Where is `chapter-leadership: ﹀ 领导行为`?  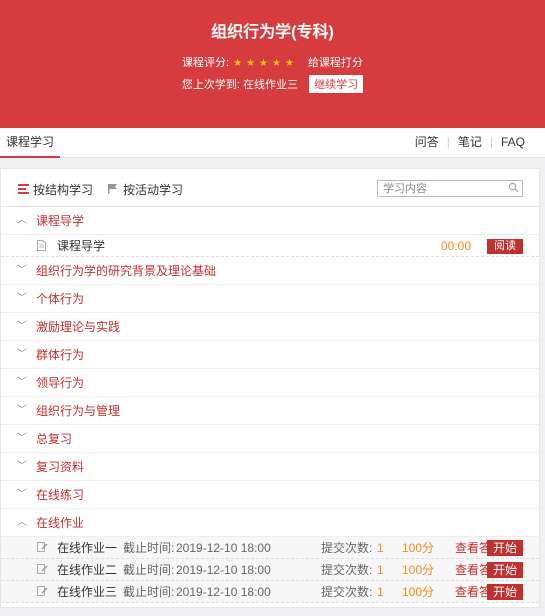 chapter-leadership: ﹀ 领导行为 is located at coordinates (270, 383).